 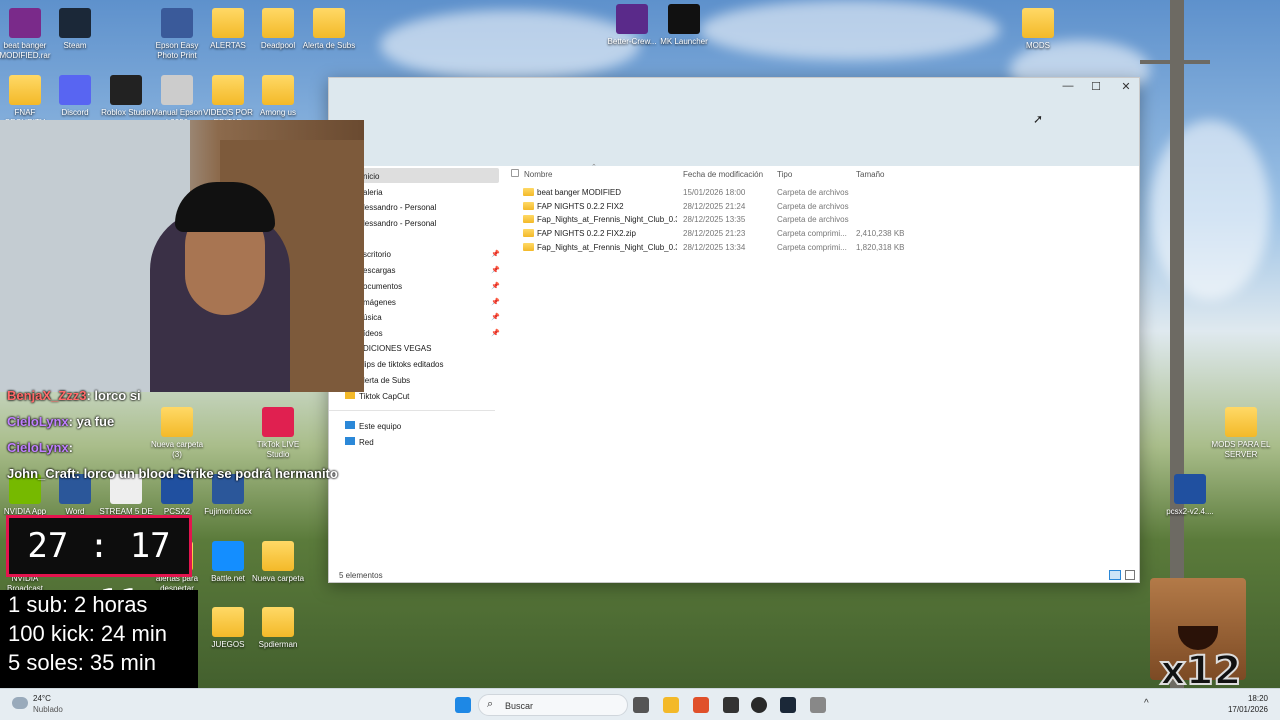 What do you see at coordinates (384, 396) in the screenshot?
I see `nav-item-label: Tiktok CapCut` at bounding box center [384, 396].